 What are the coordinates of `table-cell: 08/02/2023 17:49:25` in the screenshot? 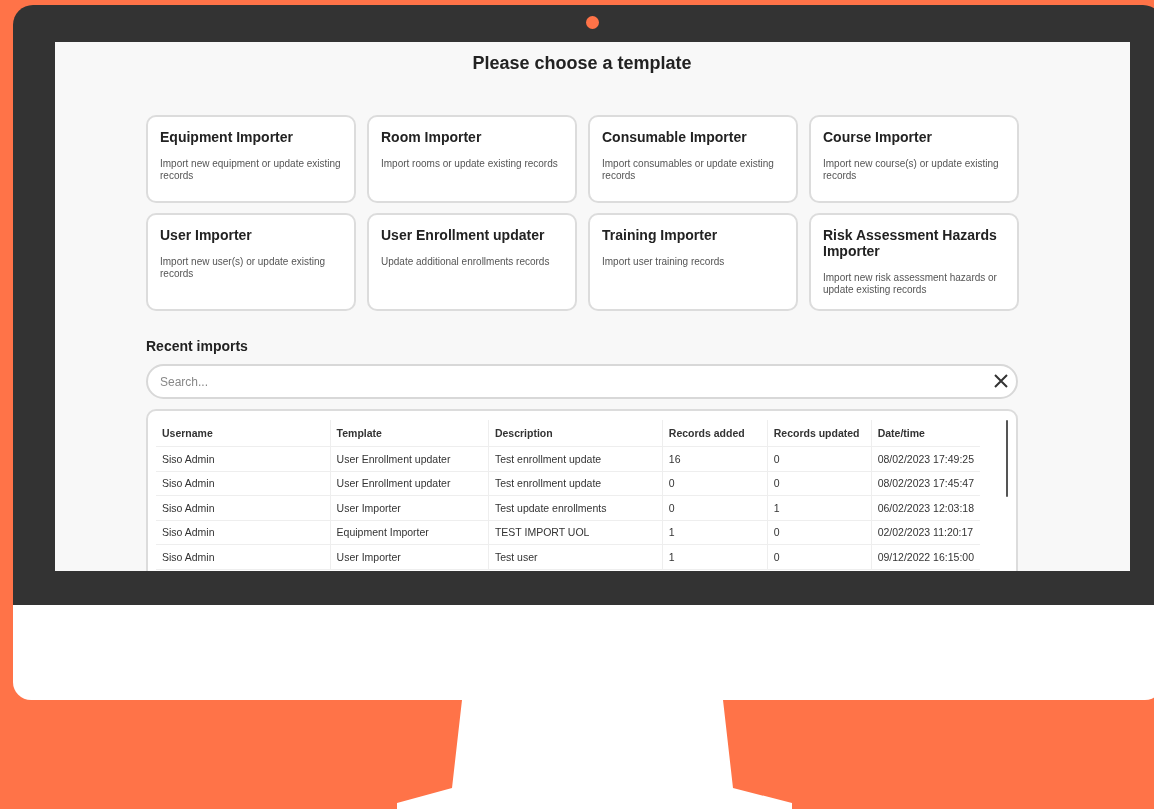 It's located at (925, 458).